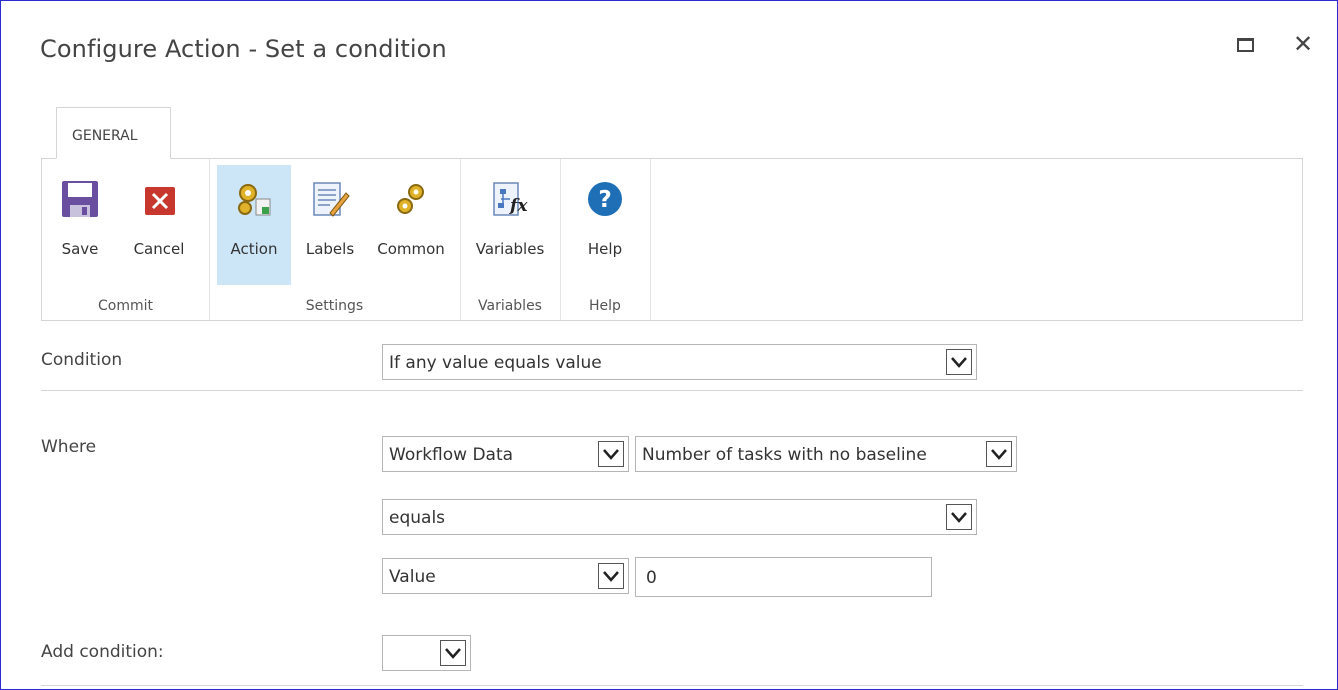  Describe the element at coordinates (510, 306) in the screenshot. I see `variables-group-label: Variables` at that location.